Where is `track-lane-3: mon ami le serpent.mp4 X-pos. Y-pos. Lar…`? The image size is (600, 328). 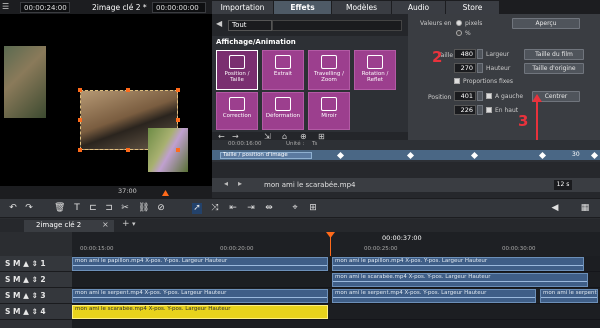
track-lane-3: mon ami le serpent.mp4 X-pos. Y-pos. Lar… is located at coordinates (336, 296).